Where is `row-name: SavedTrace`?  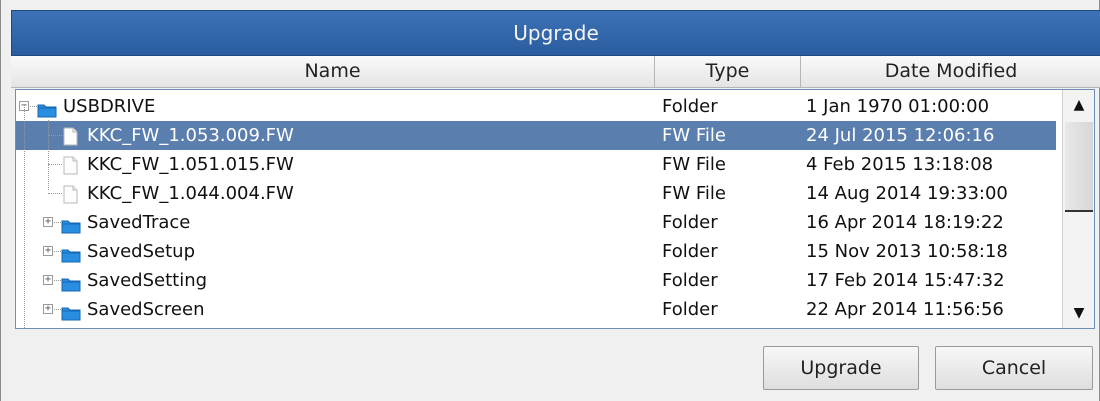
row-name: SavedTrace is located at coordinates (139, 222).